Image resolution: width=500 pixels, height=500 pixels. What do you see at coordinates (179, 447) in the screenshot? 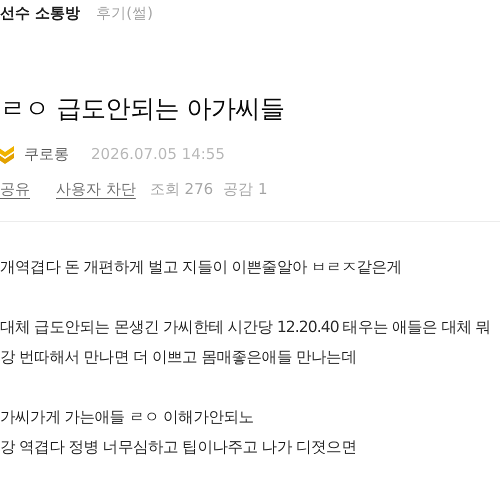
I see `body-text: 강 역겹다 정병 너무심하고 팁이나주고 나가 디졋으면` at bounding box center [179, 447].